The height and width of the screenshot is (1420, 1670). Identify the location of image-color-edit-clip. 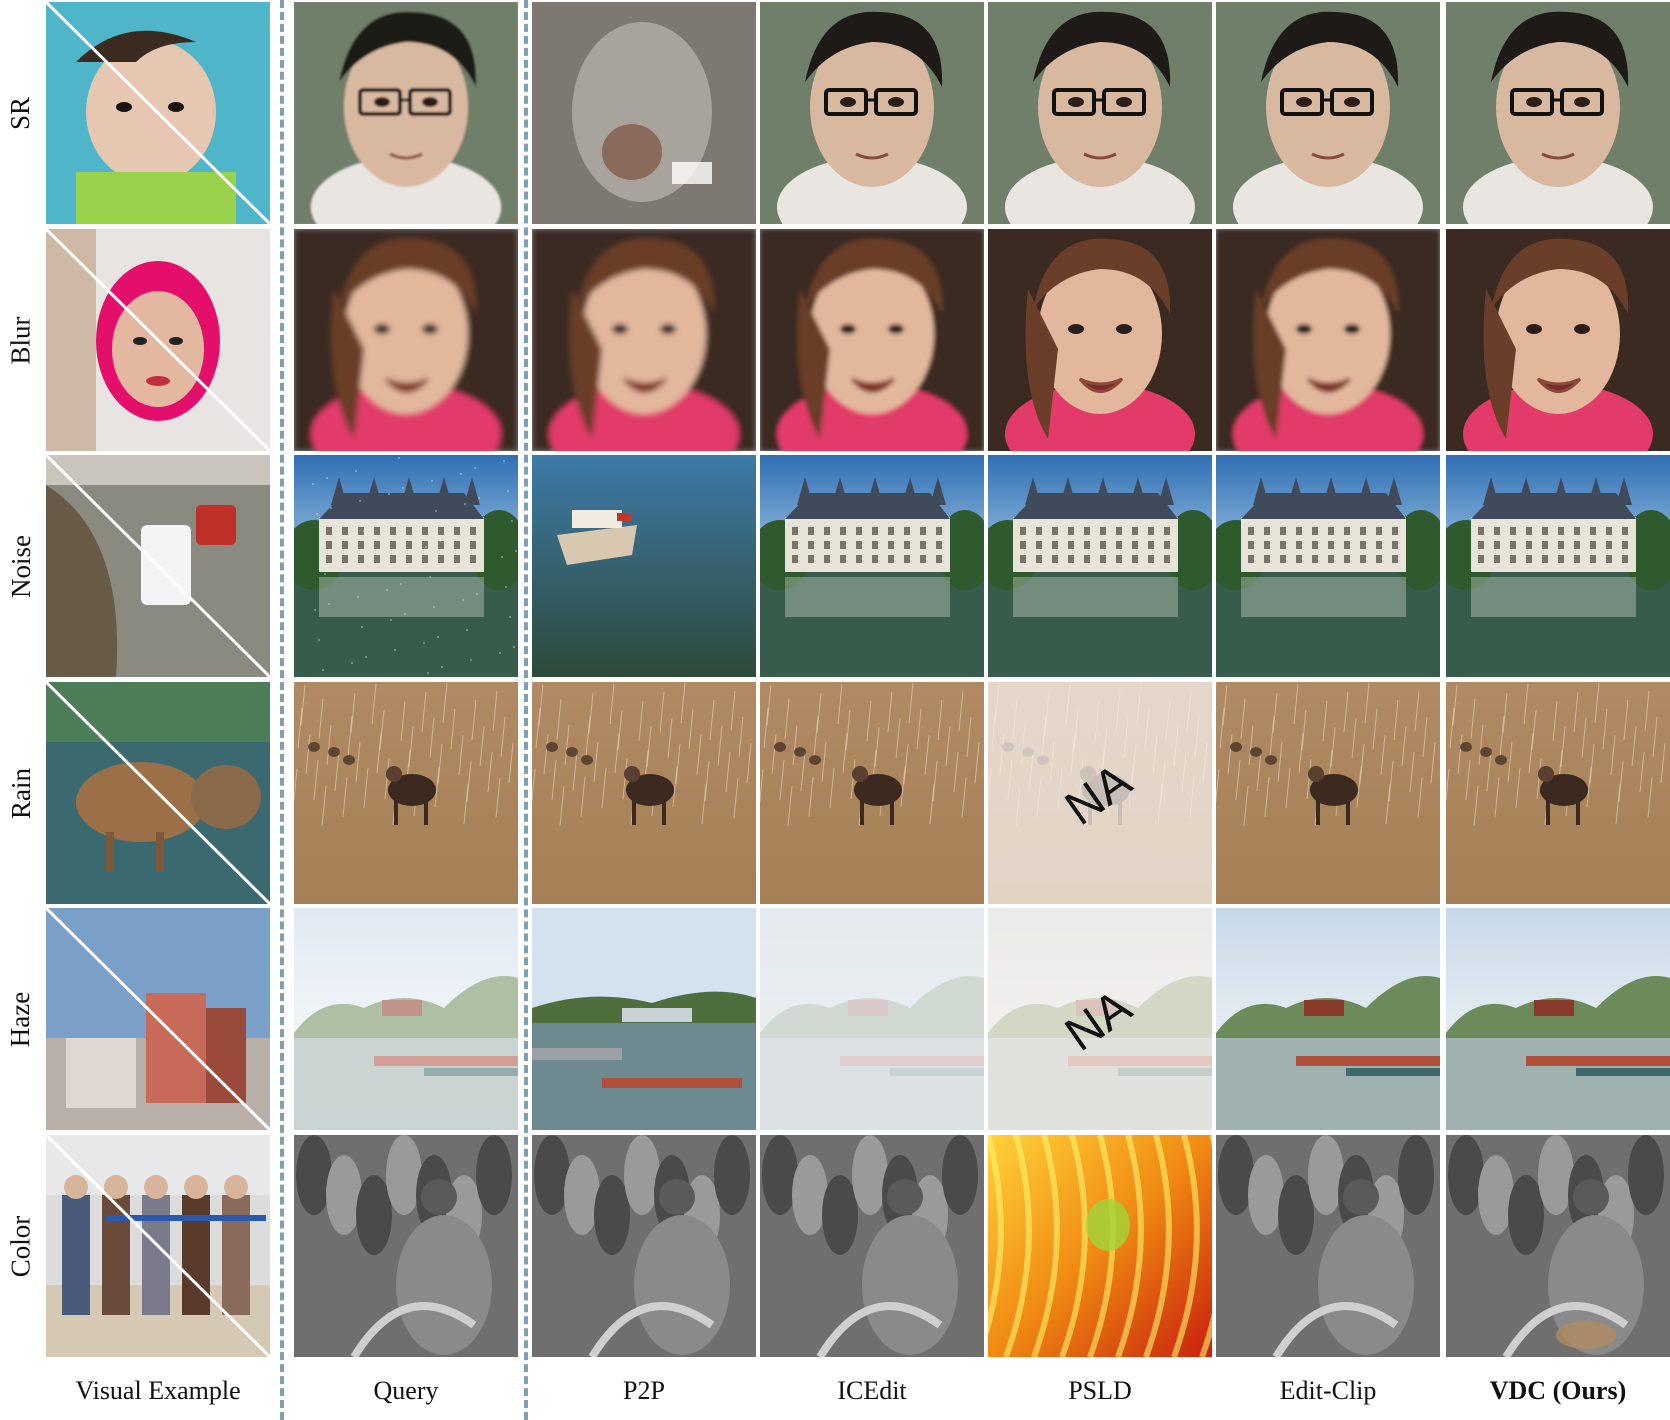
(1328, 1246).